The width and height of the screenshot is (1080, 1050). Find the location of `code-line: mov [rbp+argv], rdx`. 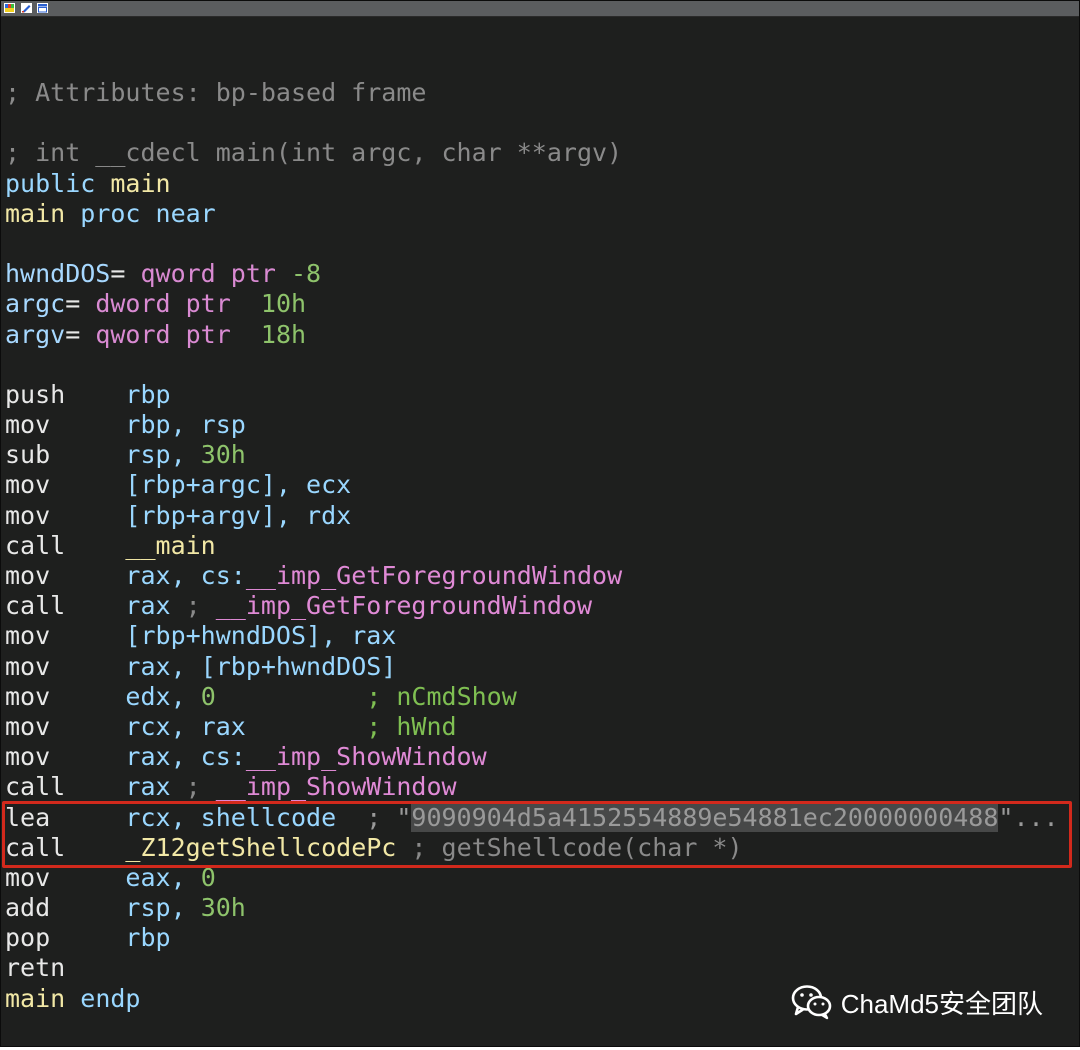

code-line: mov [rbp+argv], rdx is located at coordinates (532, 516).